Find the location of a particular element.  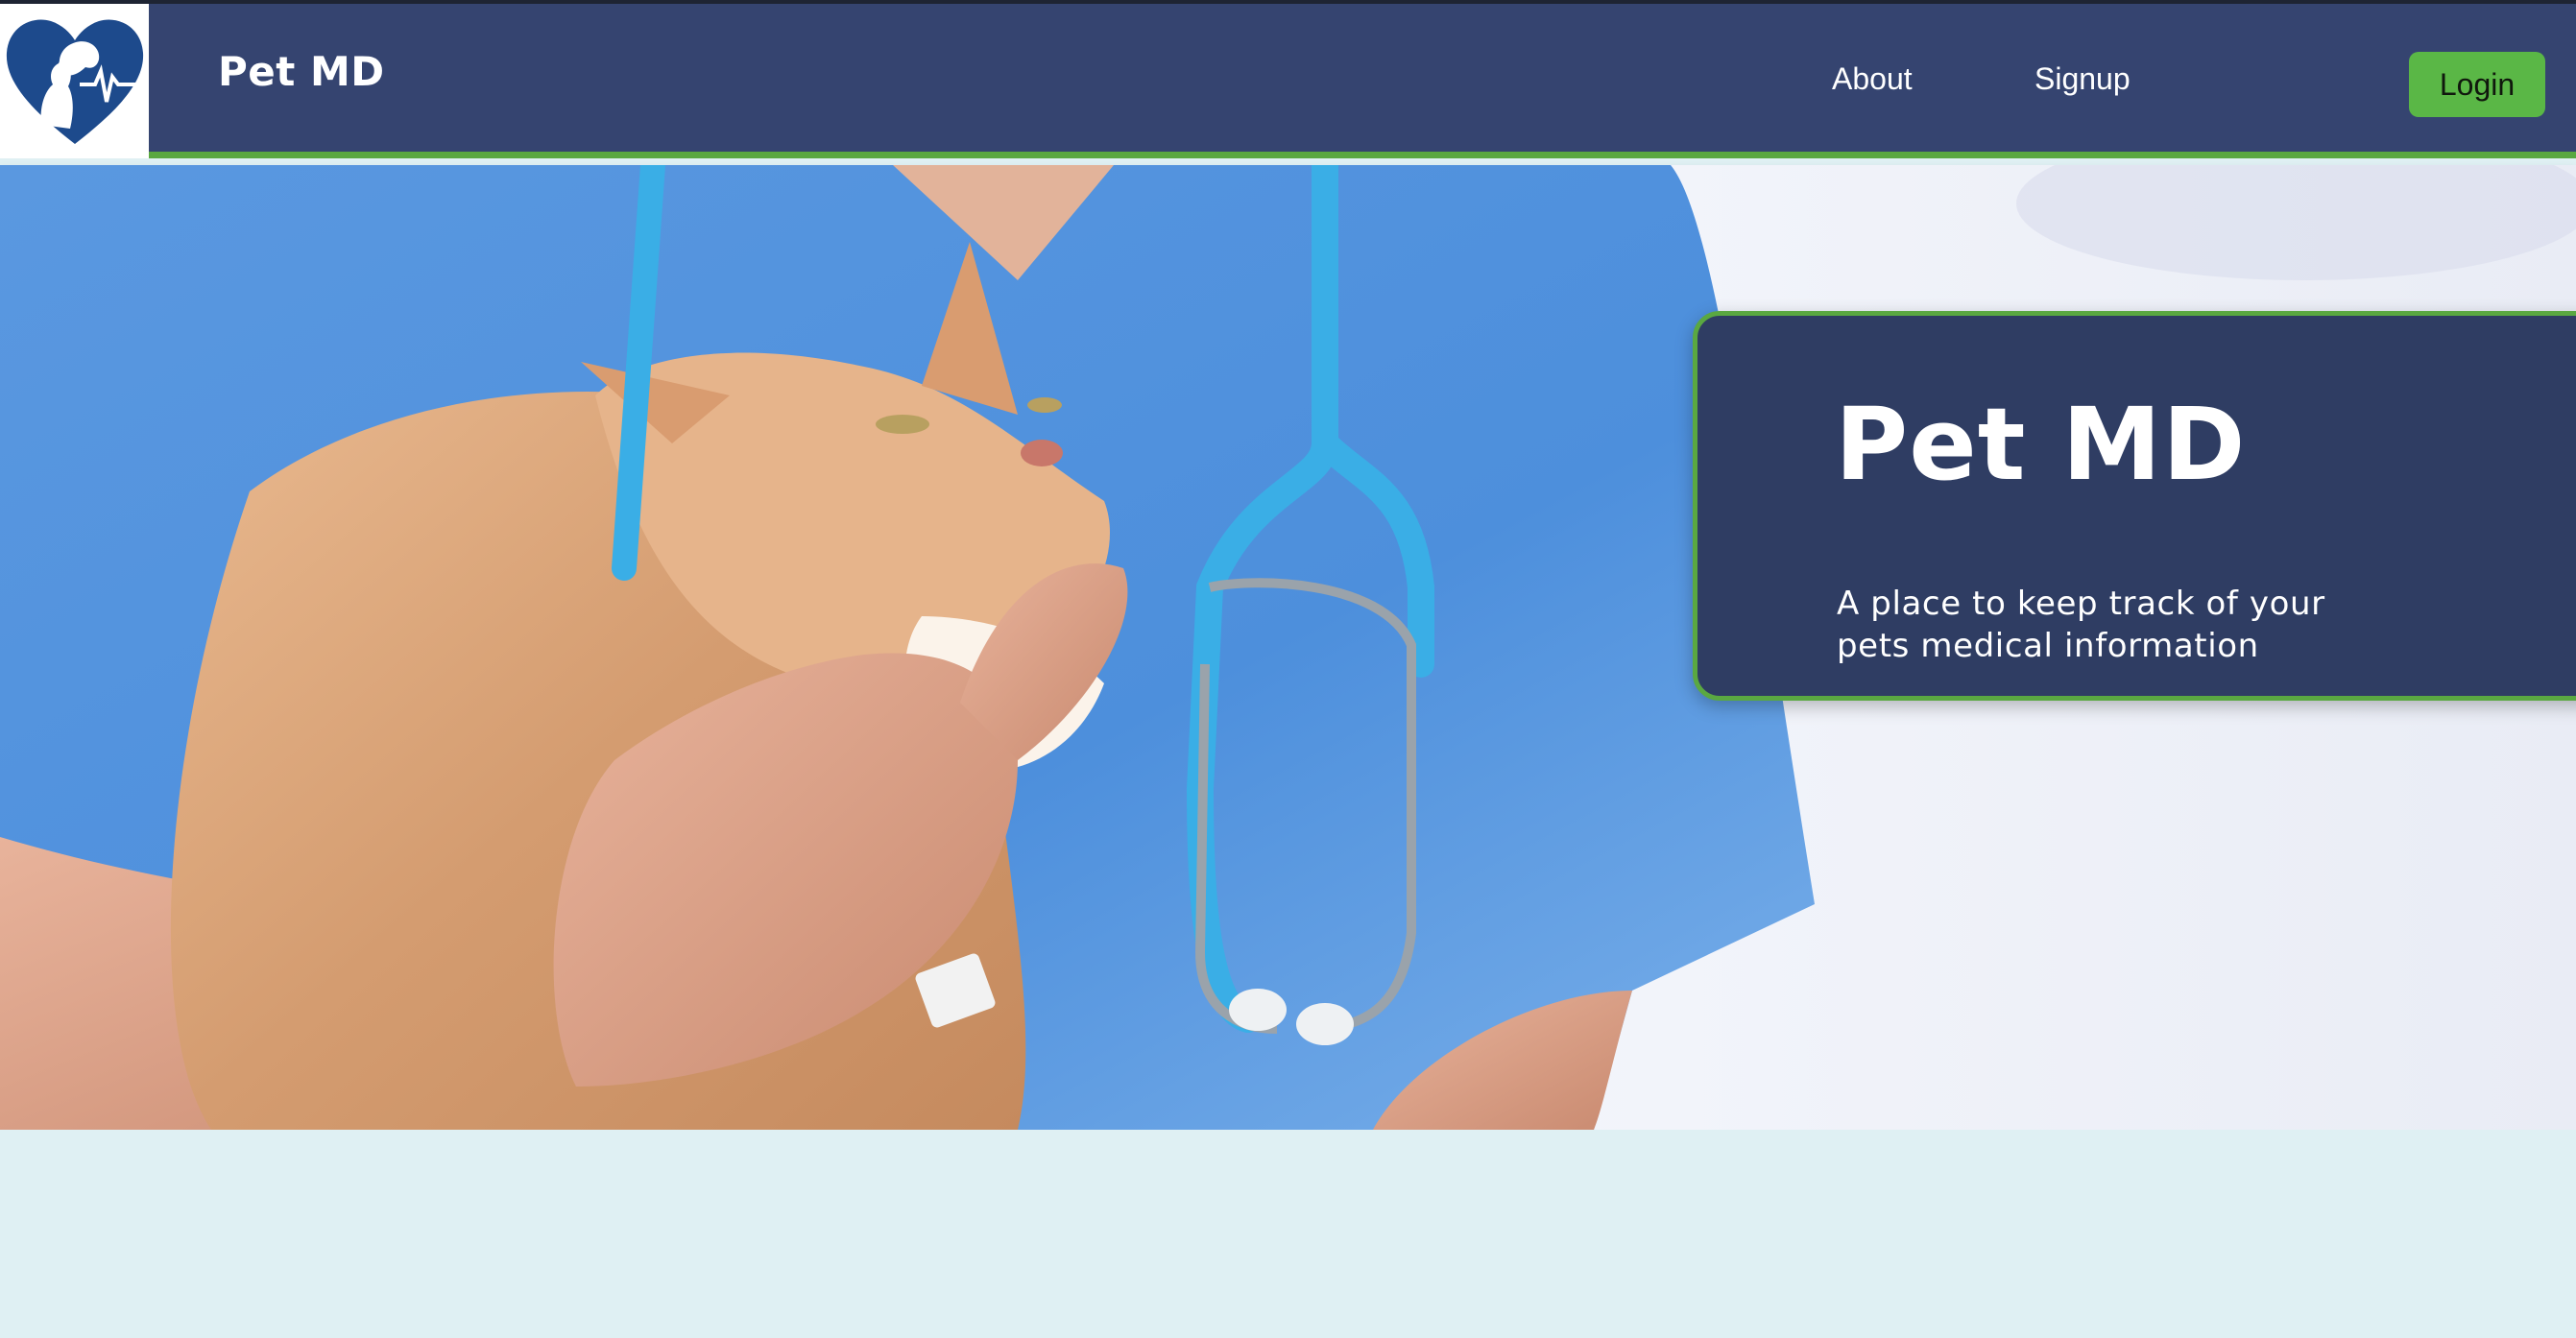

nav-signup-link: Signup is located at coordinates (2082, 79).